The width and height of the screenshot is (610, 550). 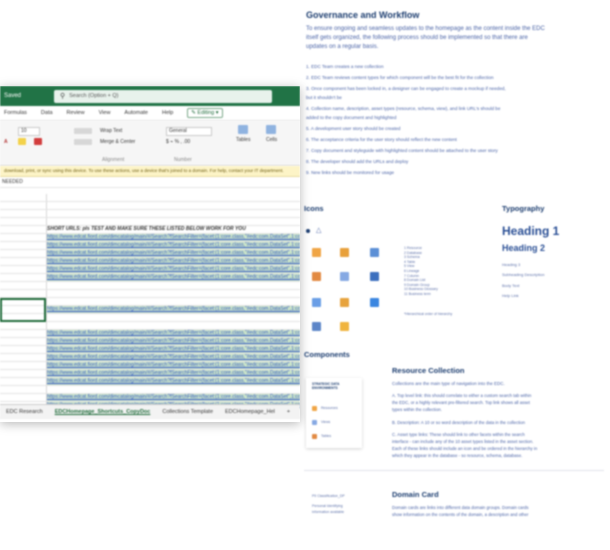 I want to click on business-term-icon, so click(x=344, y=326).